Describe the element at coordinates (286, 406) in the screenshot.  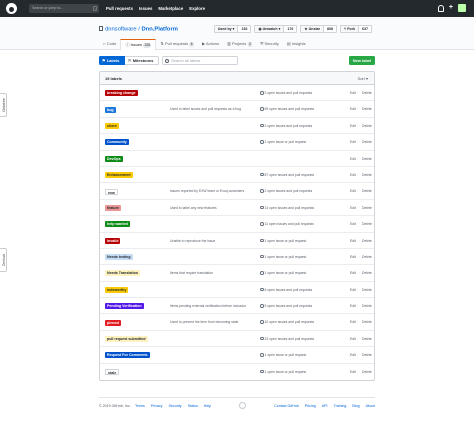
I see `footer-link-contact: Contact GitHub` at that location.